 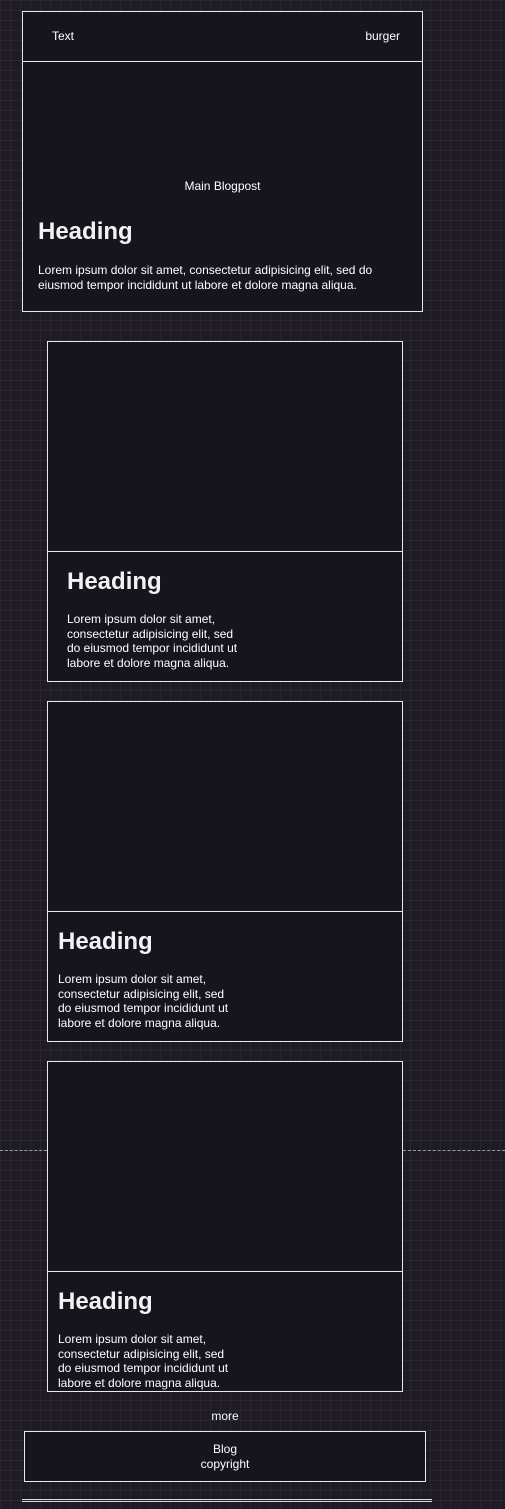 I want to click on burger-menu-button: burger, so click(x=382, y=36).